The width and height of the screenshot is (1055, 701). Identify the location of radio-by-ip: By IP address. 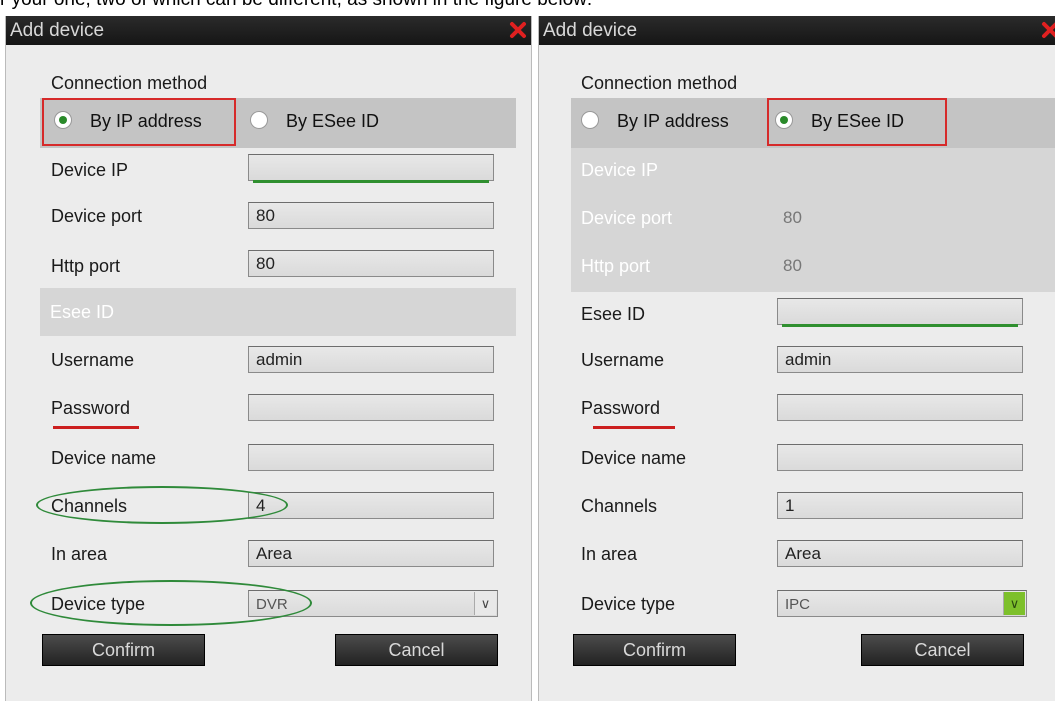
(655, 121).